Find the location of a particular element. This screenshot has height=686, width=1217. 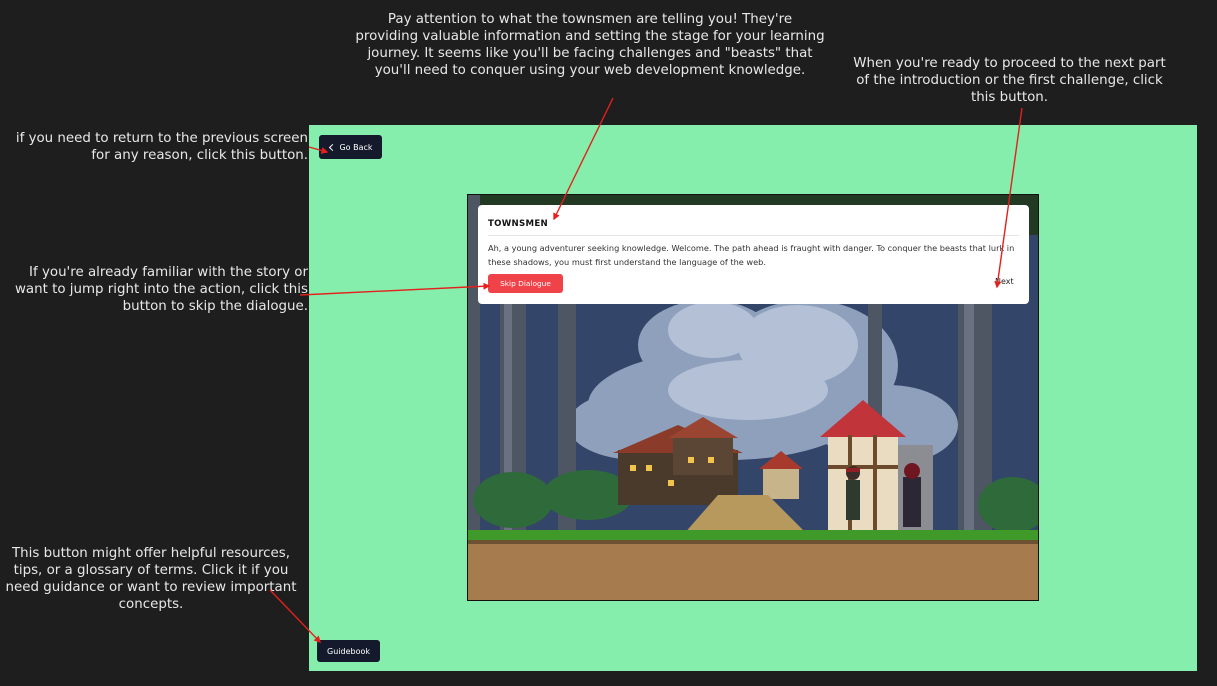

guidebook-label: Guidebook is located at coordinates (348, 651).